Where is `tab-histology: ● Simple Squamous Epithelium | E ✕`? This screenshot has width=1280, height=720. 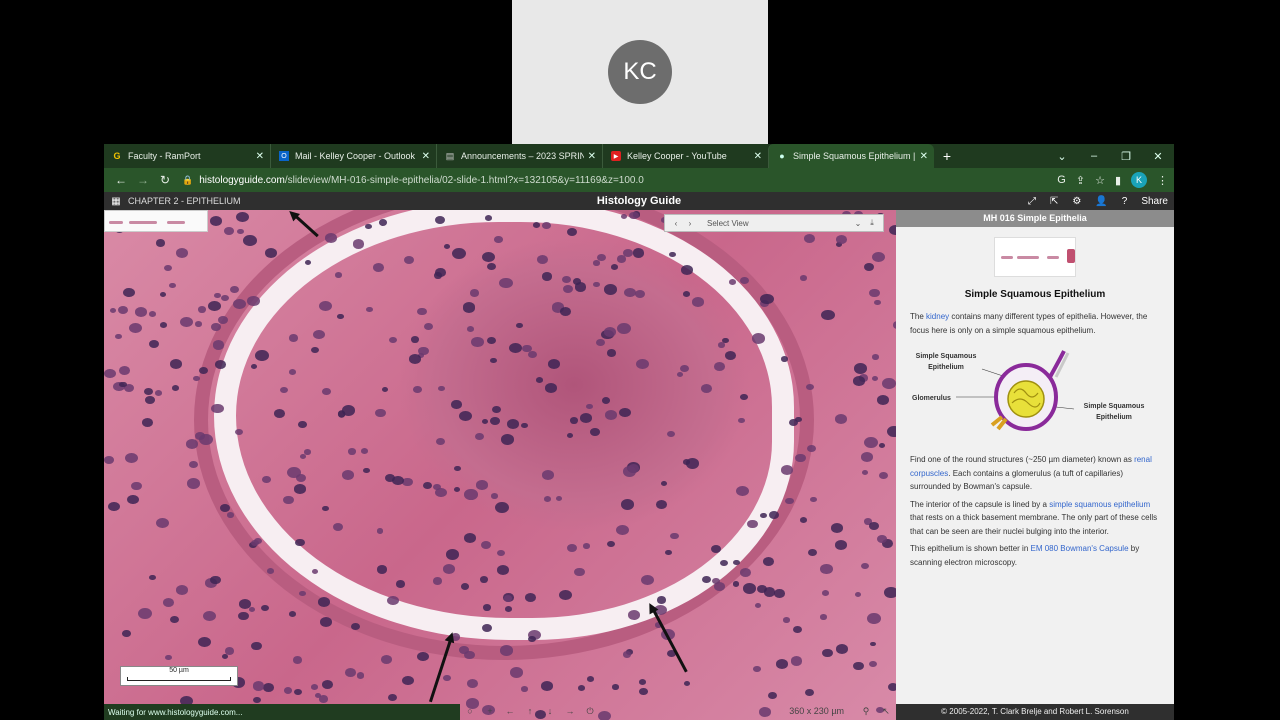
tab-histology: ● Simple Squamous Epithelium | E ✕ is located at coordinates (851, 156).